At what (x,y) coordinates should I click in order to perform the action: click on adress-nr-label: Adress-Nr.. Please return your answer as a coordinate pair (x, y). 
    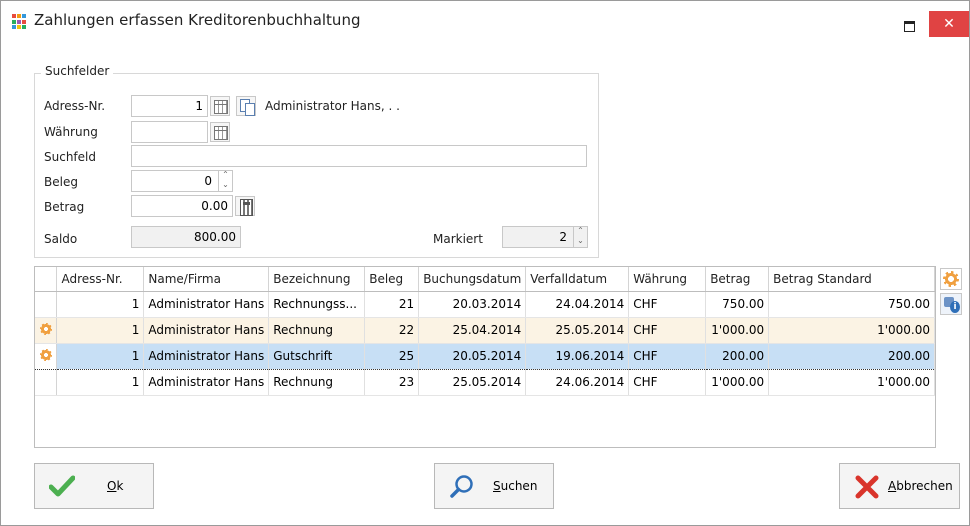
    Looking at the image, I should click on (75, 106).